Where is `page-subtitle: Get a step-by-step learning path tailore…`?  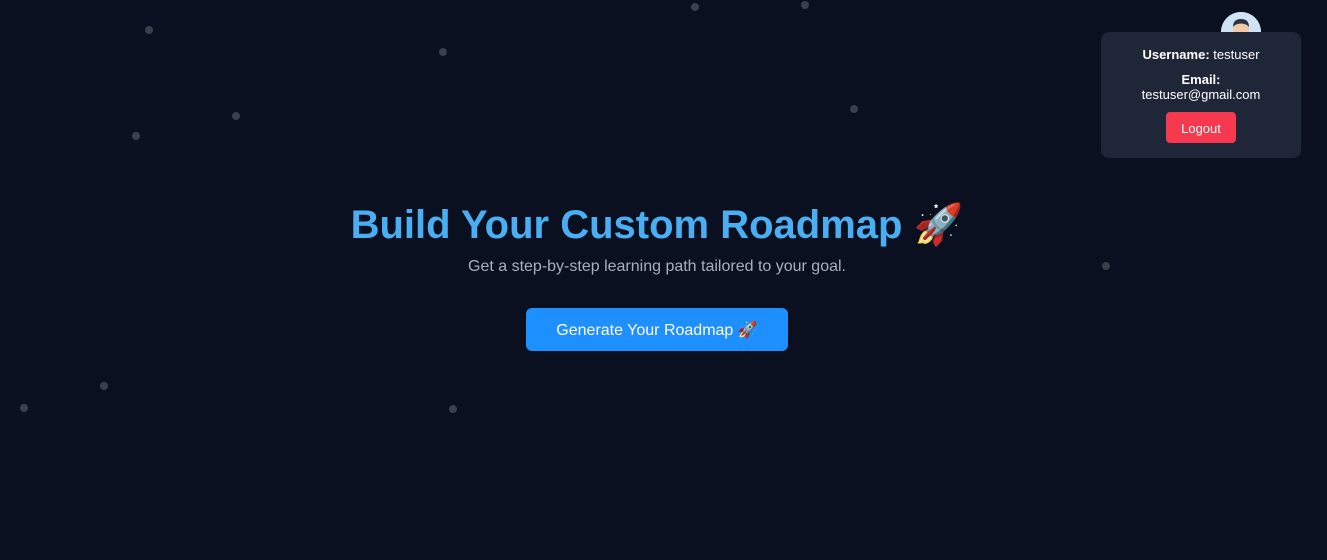 page-subtitle: Get a step-by-step learning path tailore… is located at coordinates (657, 266).